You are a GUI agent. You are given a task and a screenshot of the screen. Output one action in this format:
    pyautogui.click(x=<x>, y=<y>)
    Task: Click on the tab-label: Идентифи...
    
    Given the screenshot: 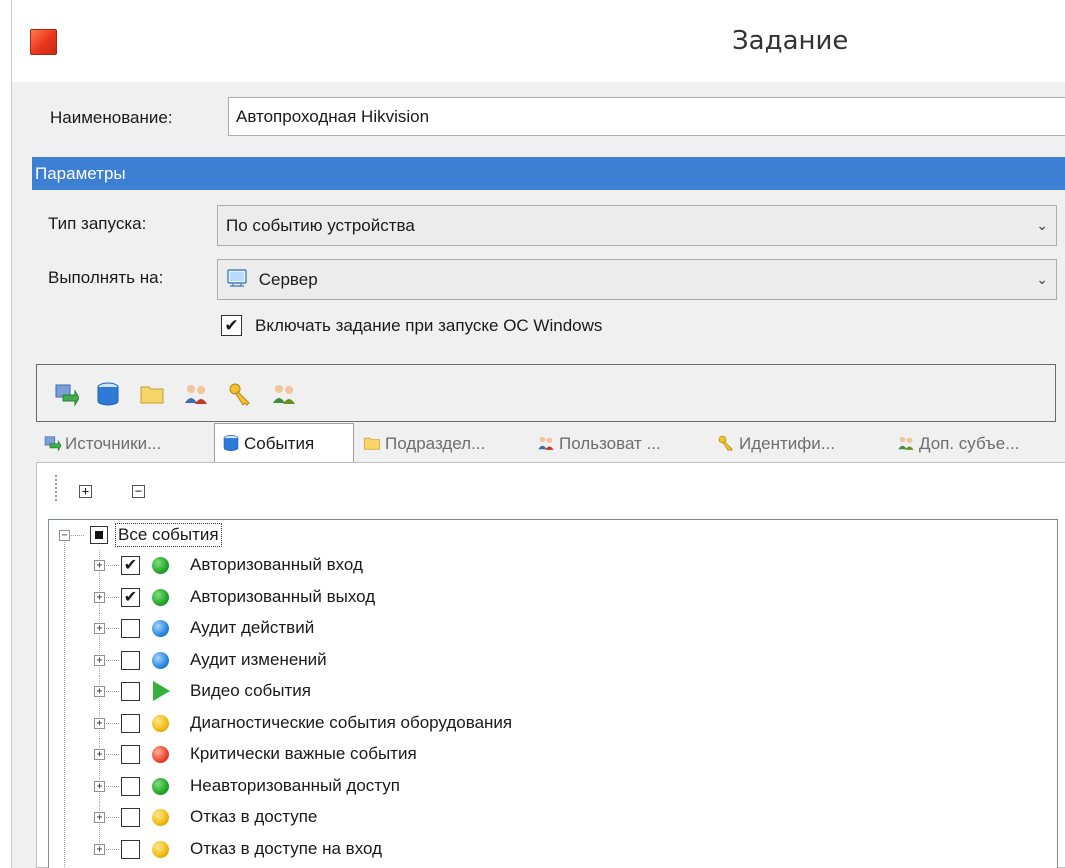 What is the action you would take?
    pyautogui.click(x=787, y=443)
    